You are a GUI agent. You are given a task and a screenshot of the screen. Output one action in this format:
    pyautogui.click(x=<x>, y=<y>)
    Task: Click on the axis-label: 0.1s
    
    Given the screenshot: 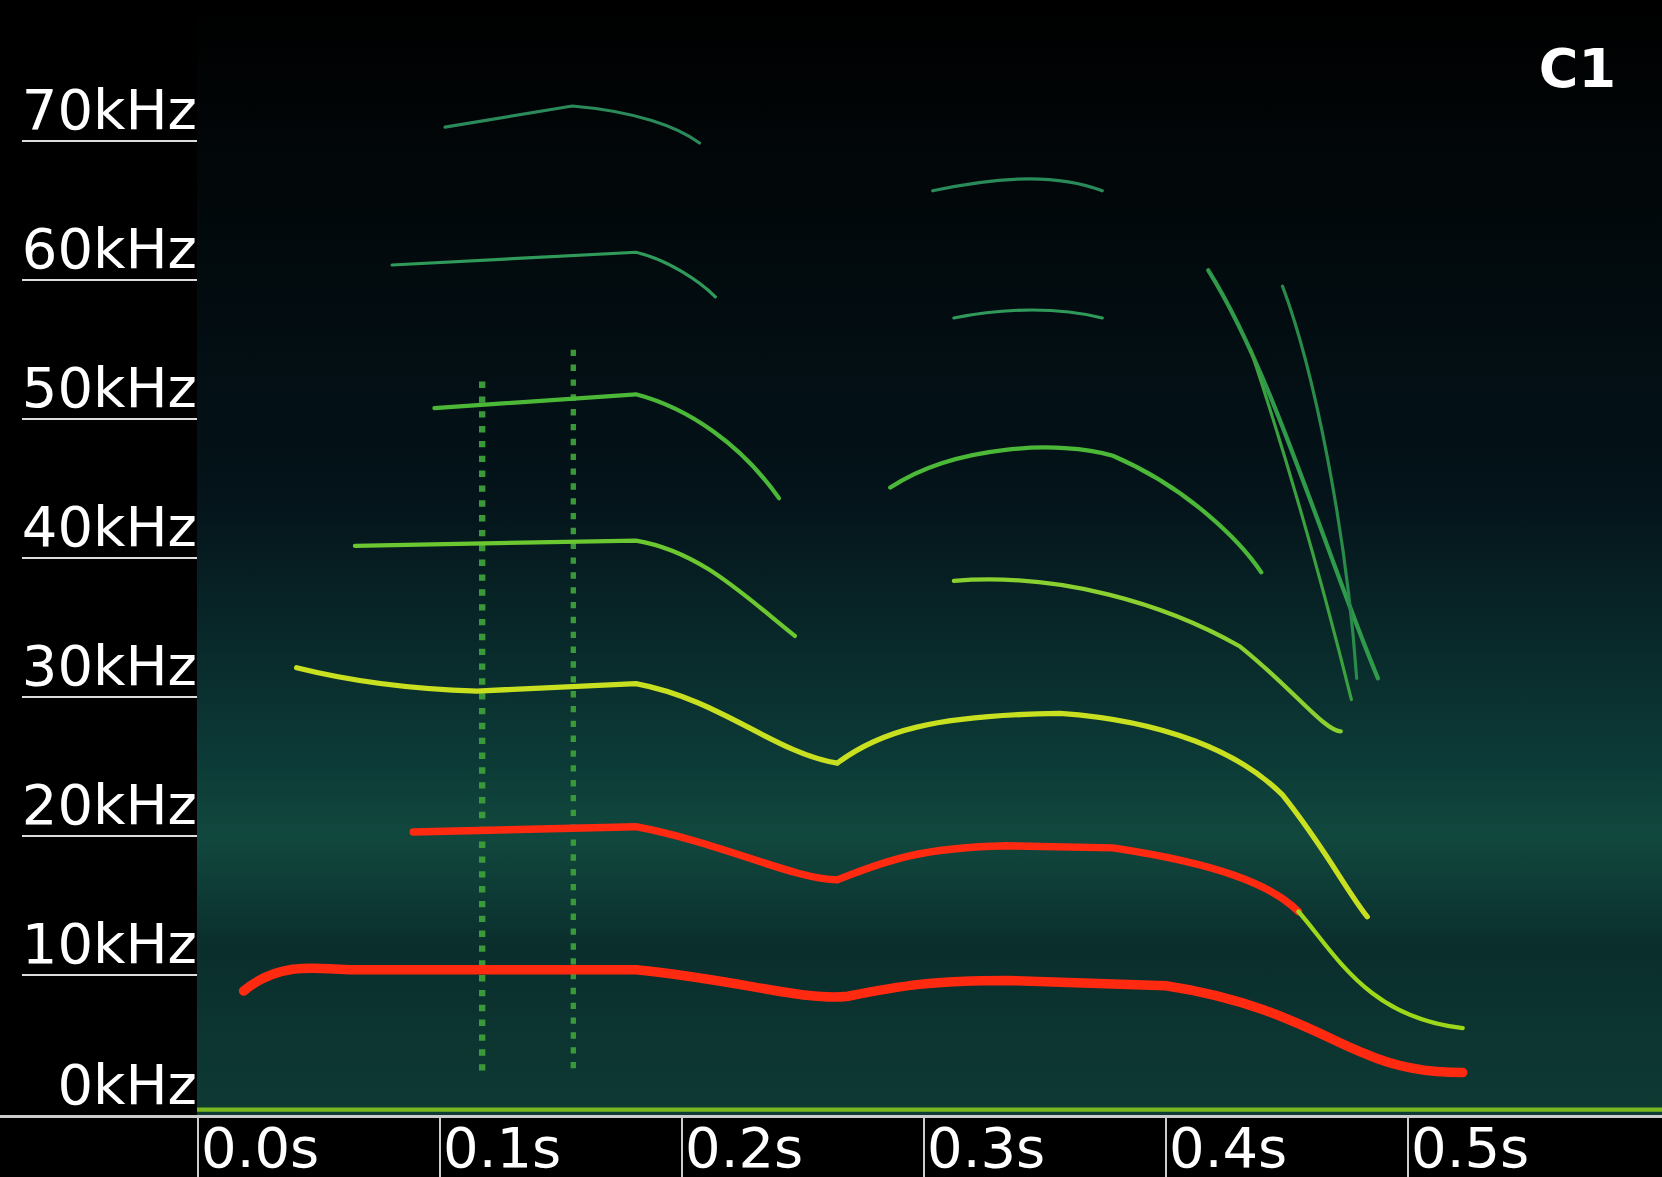 What is the action you would take?
    pyautogui.click(x=560, y=1147)
    